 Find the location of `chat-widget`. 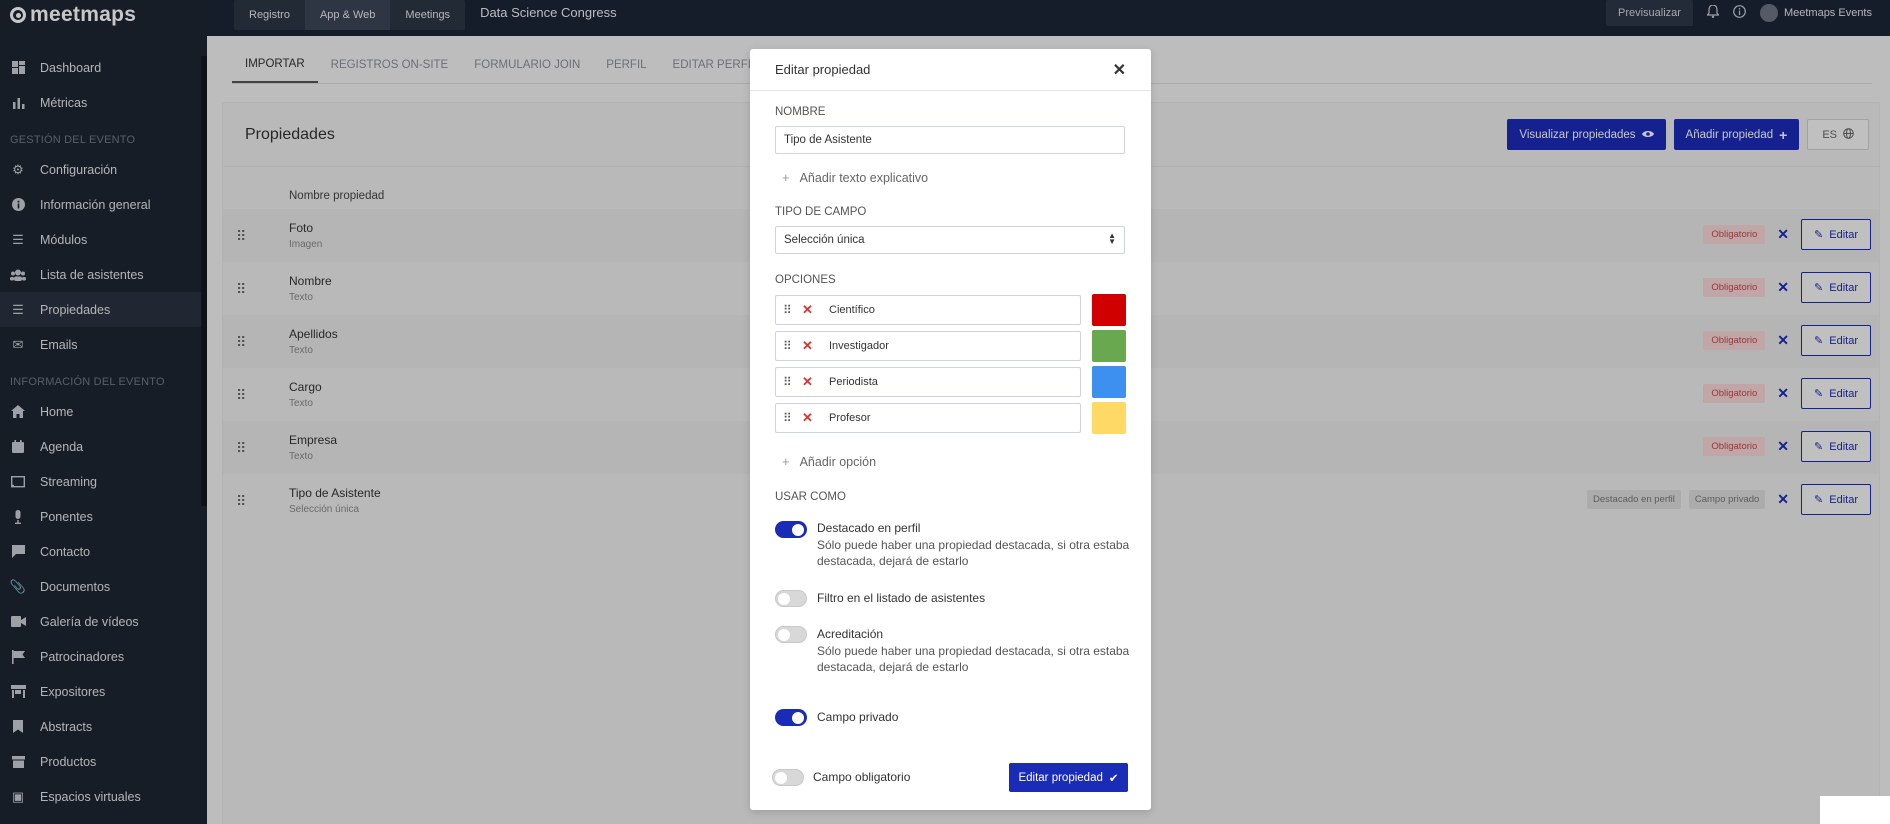

chat-widget is located at coordinates (1855, 810).